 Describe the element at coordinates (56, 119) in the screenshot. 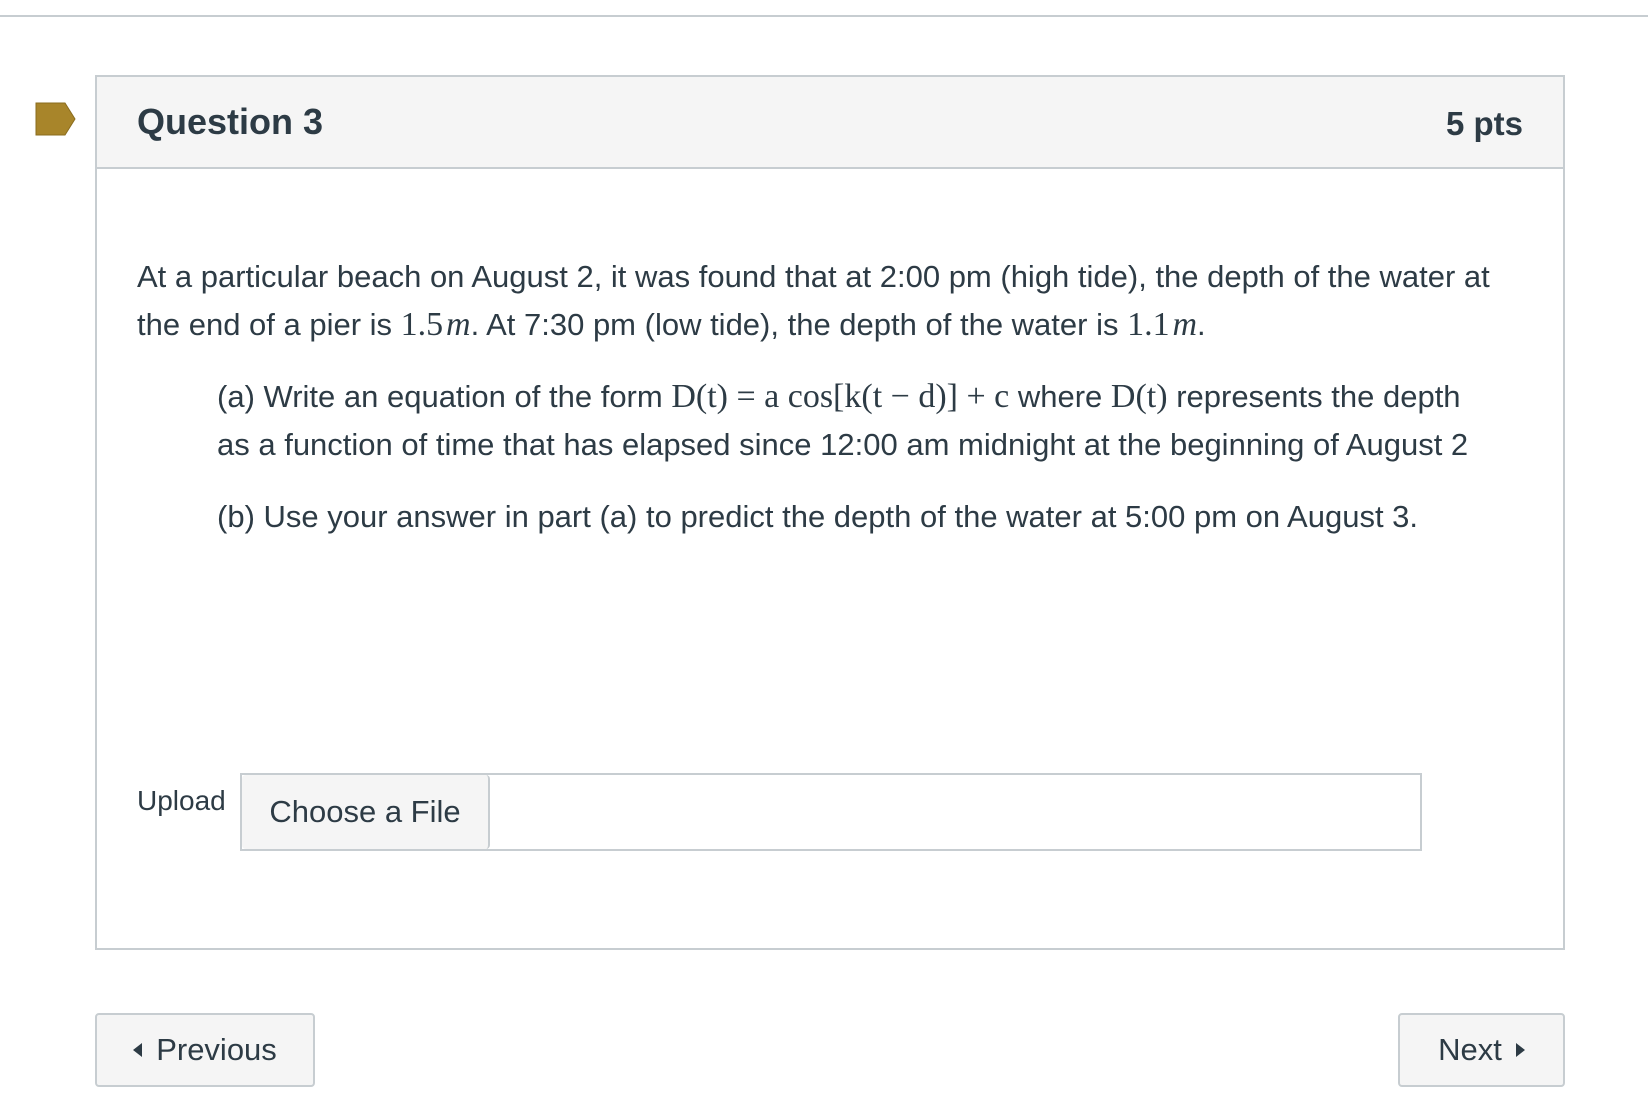

I see `bookmark-flag-icon` at that location.